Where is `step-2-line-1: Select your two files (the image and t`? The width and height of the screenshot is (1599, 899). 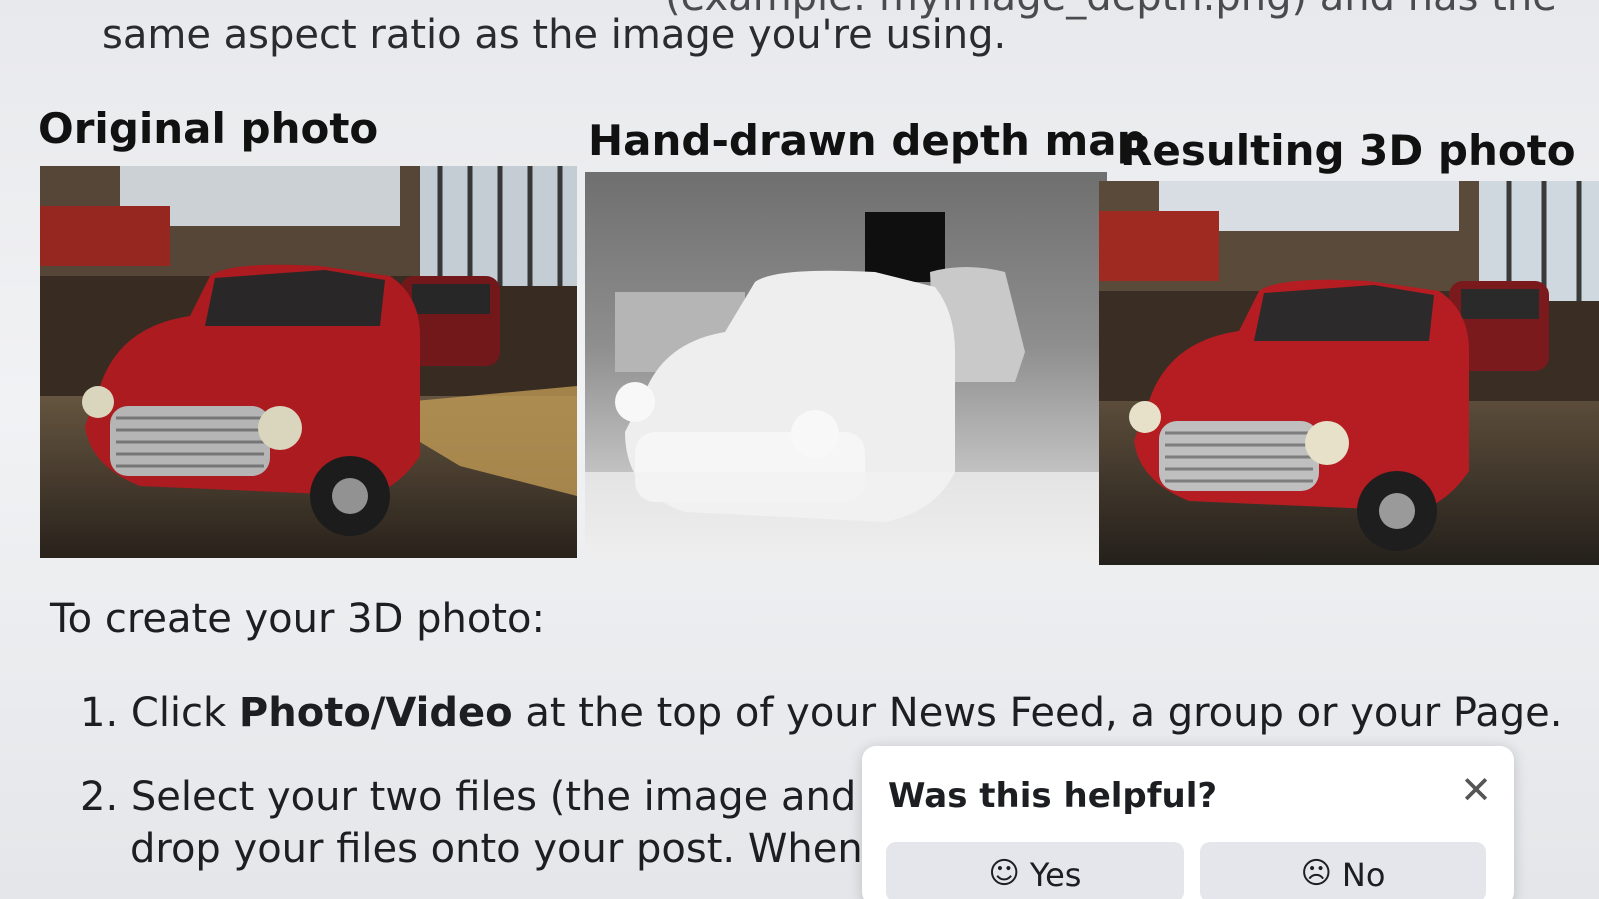
step-2-line-1: Select your two files (the image and t is located at coordinates (507, 797).